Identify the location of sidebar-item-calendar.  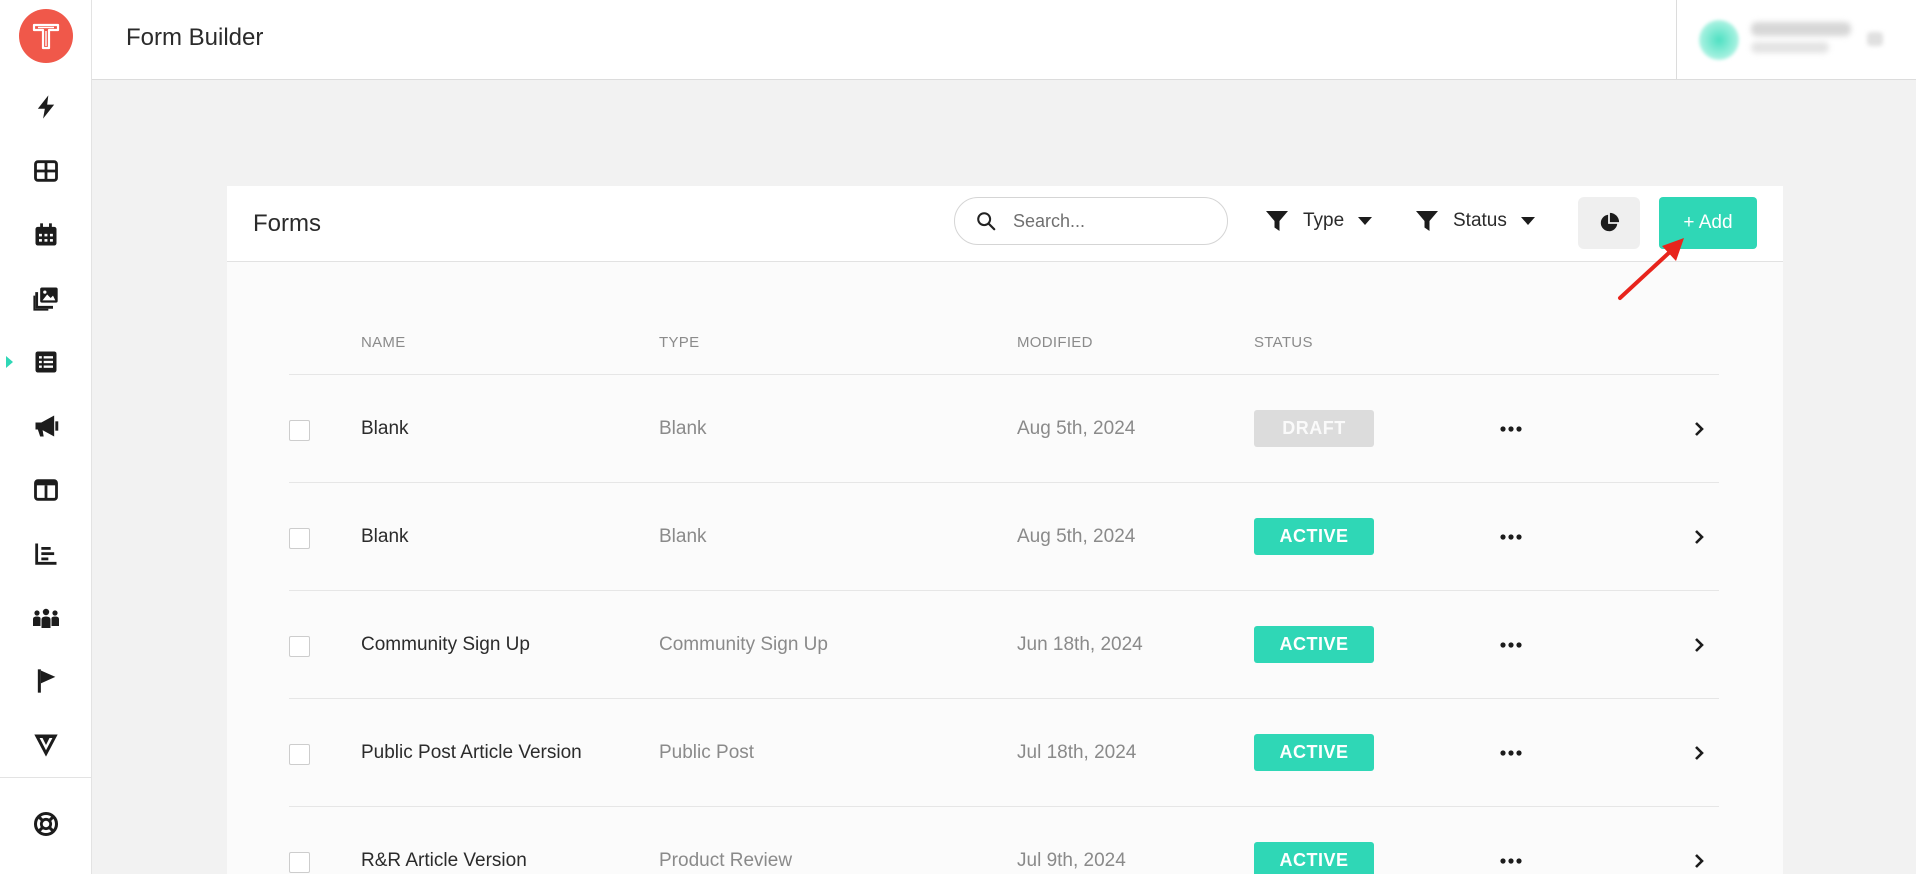
(46, 235).